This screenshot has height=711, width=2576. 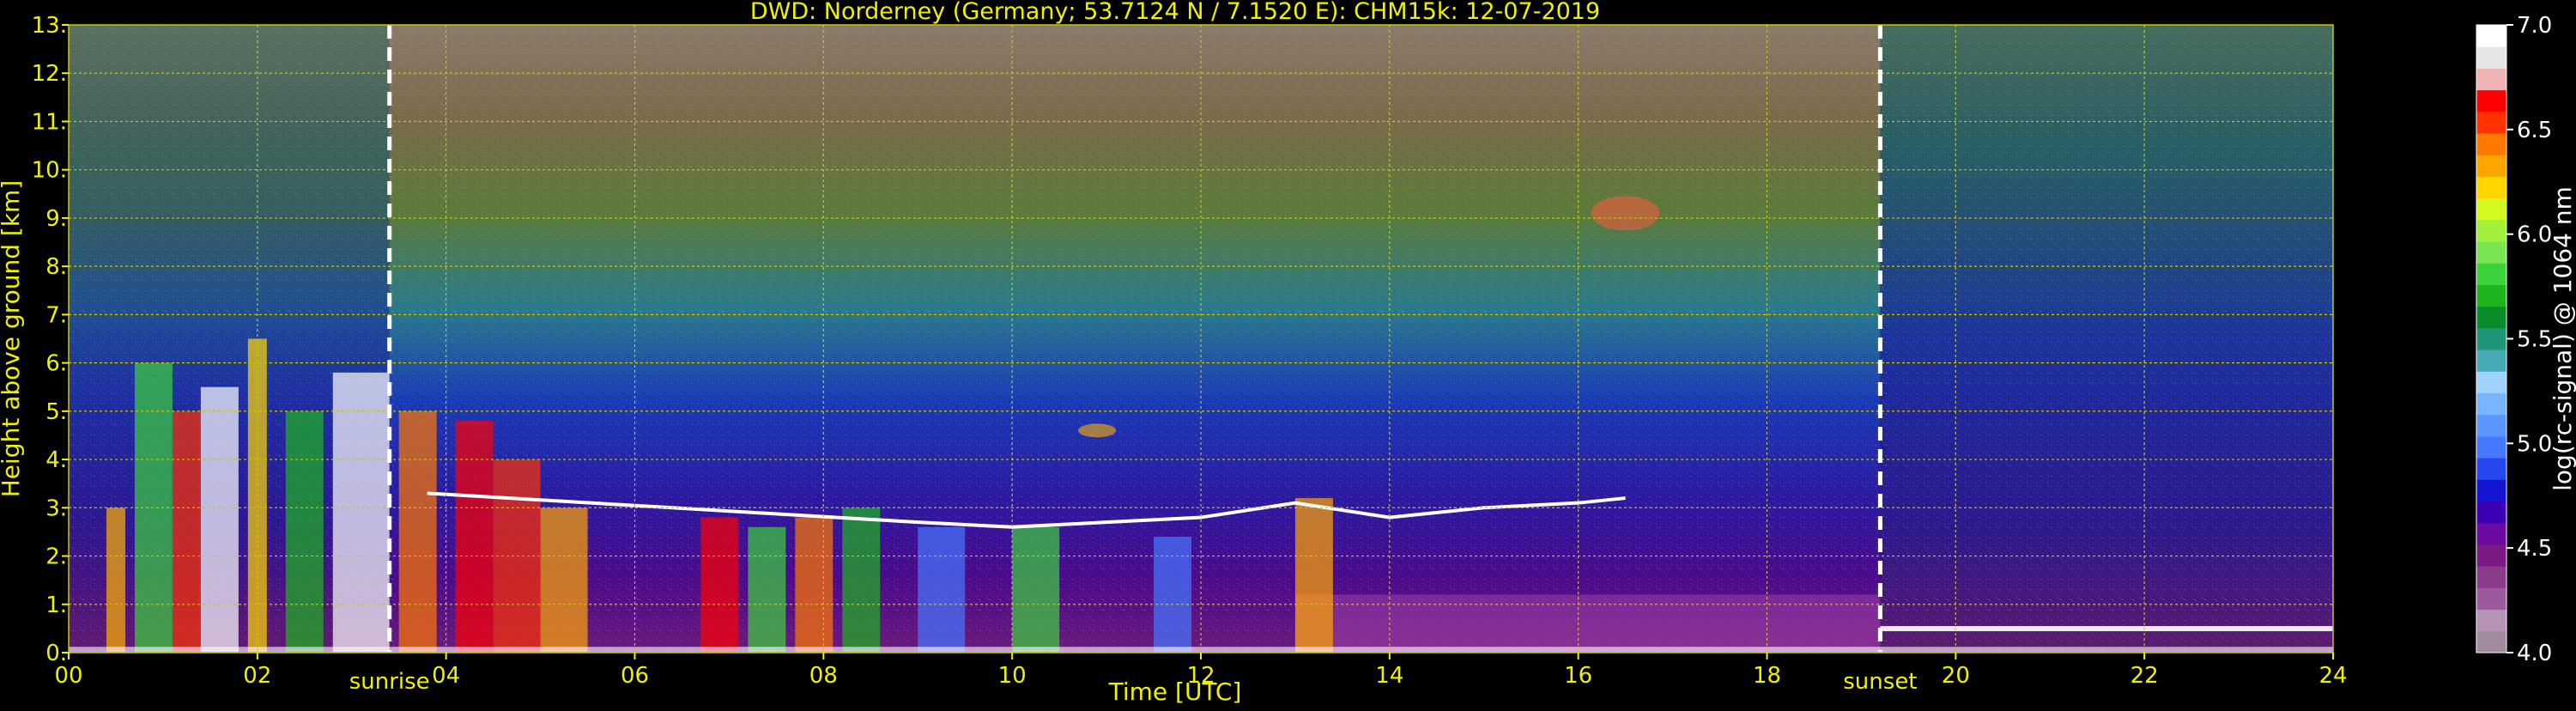 What do you see at coordinates (56, 267) in the screenshot?
I see `y-tick-label: 8.` at bounding box center [56, 267].